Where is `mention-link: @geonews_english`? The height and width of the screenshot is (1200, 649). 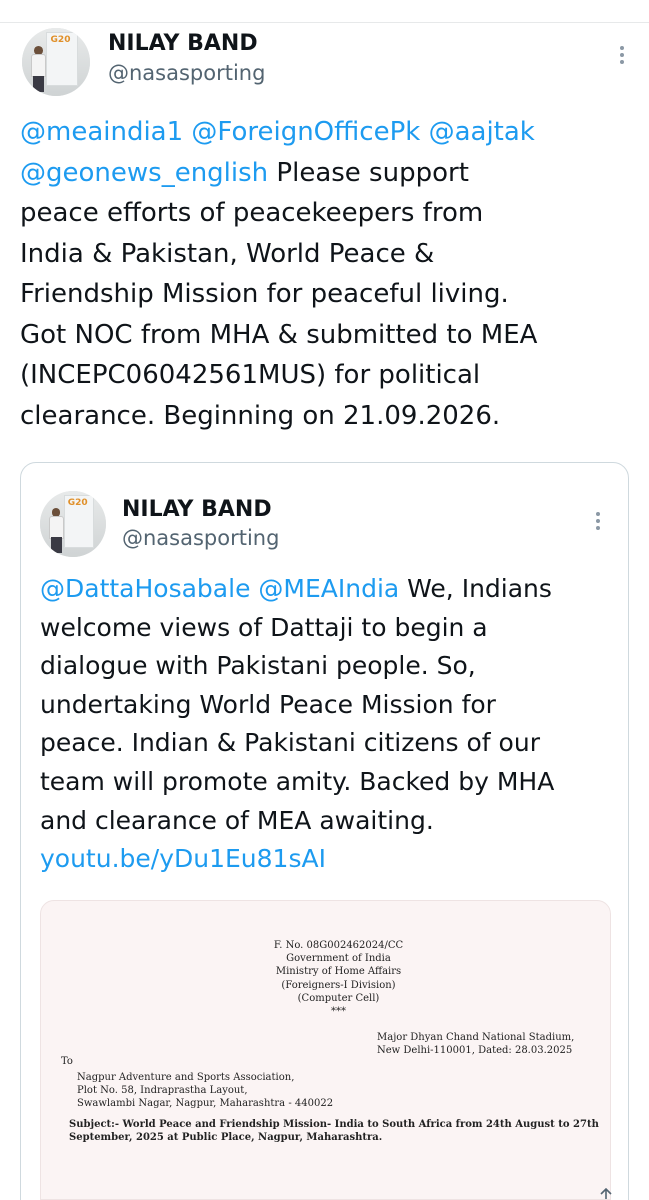
mention-link: @geonews_english is located at coordinates (144, 173).